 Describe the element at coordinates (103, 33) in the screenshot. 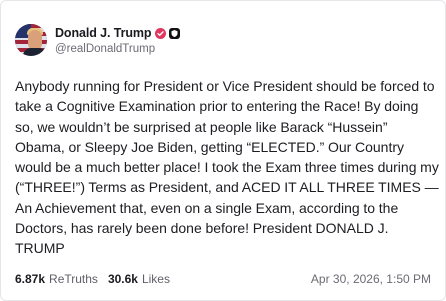

I see `author-display-name: Donald J. Trump` at that location.